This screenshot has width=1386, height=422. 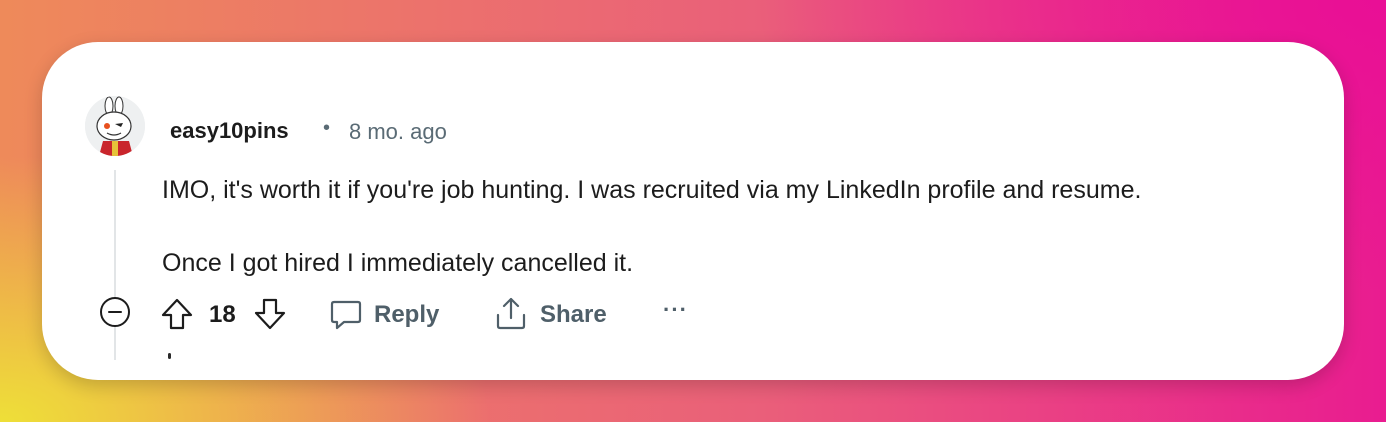 I want to click on more-options-button: ···, so click(x=675, y=310).